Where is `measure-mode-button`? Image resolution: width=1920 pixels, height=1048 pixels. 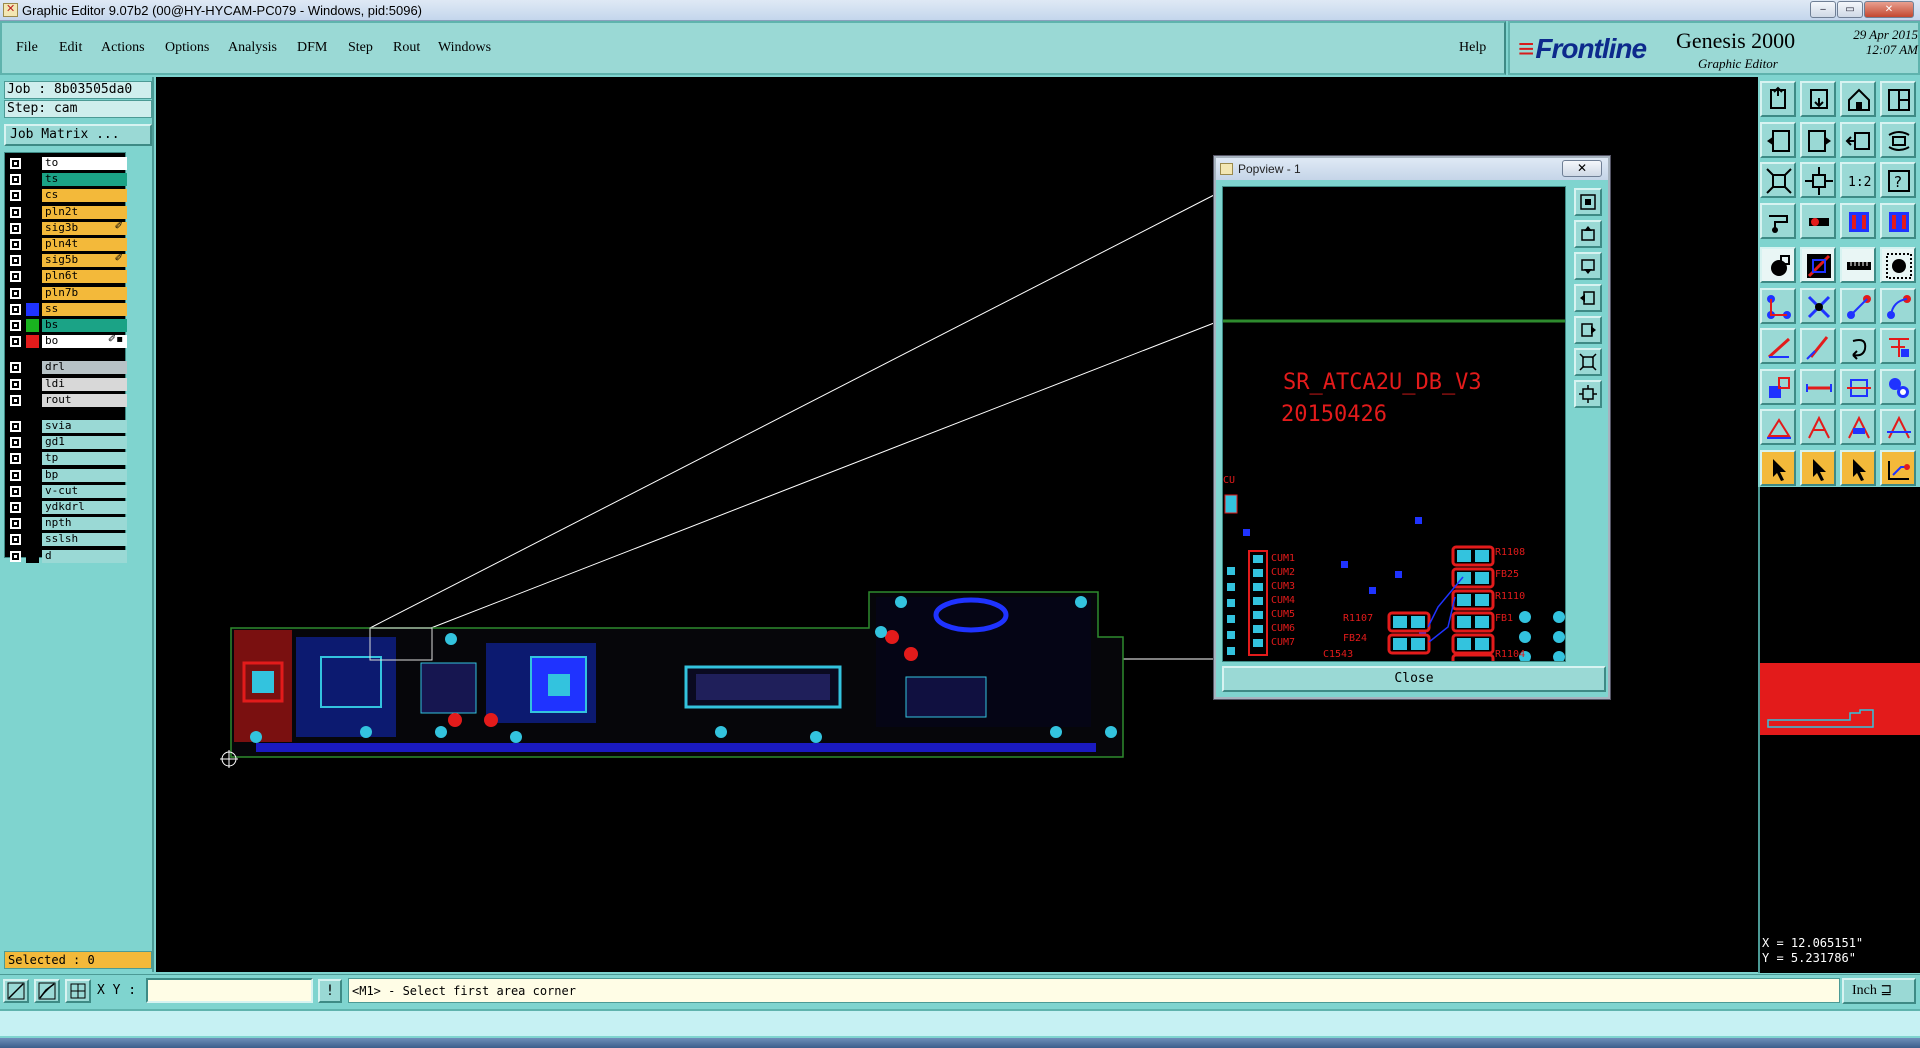
measure-mode-button is located at coordinates (47, 991).